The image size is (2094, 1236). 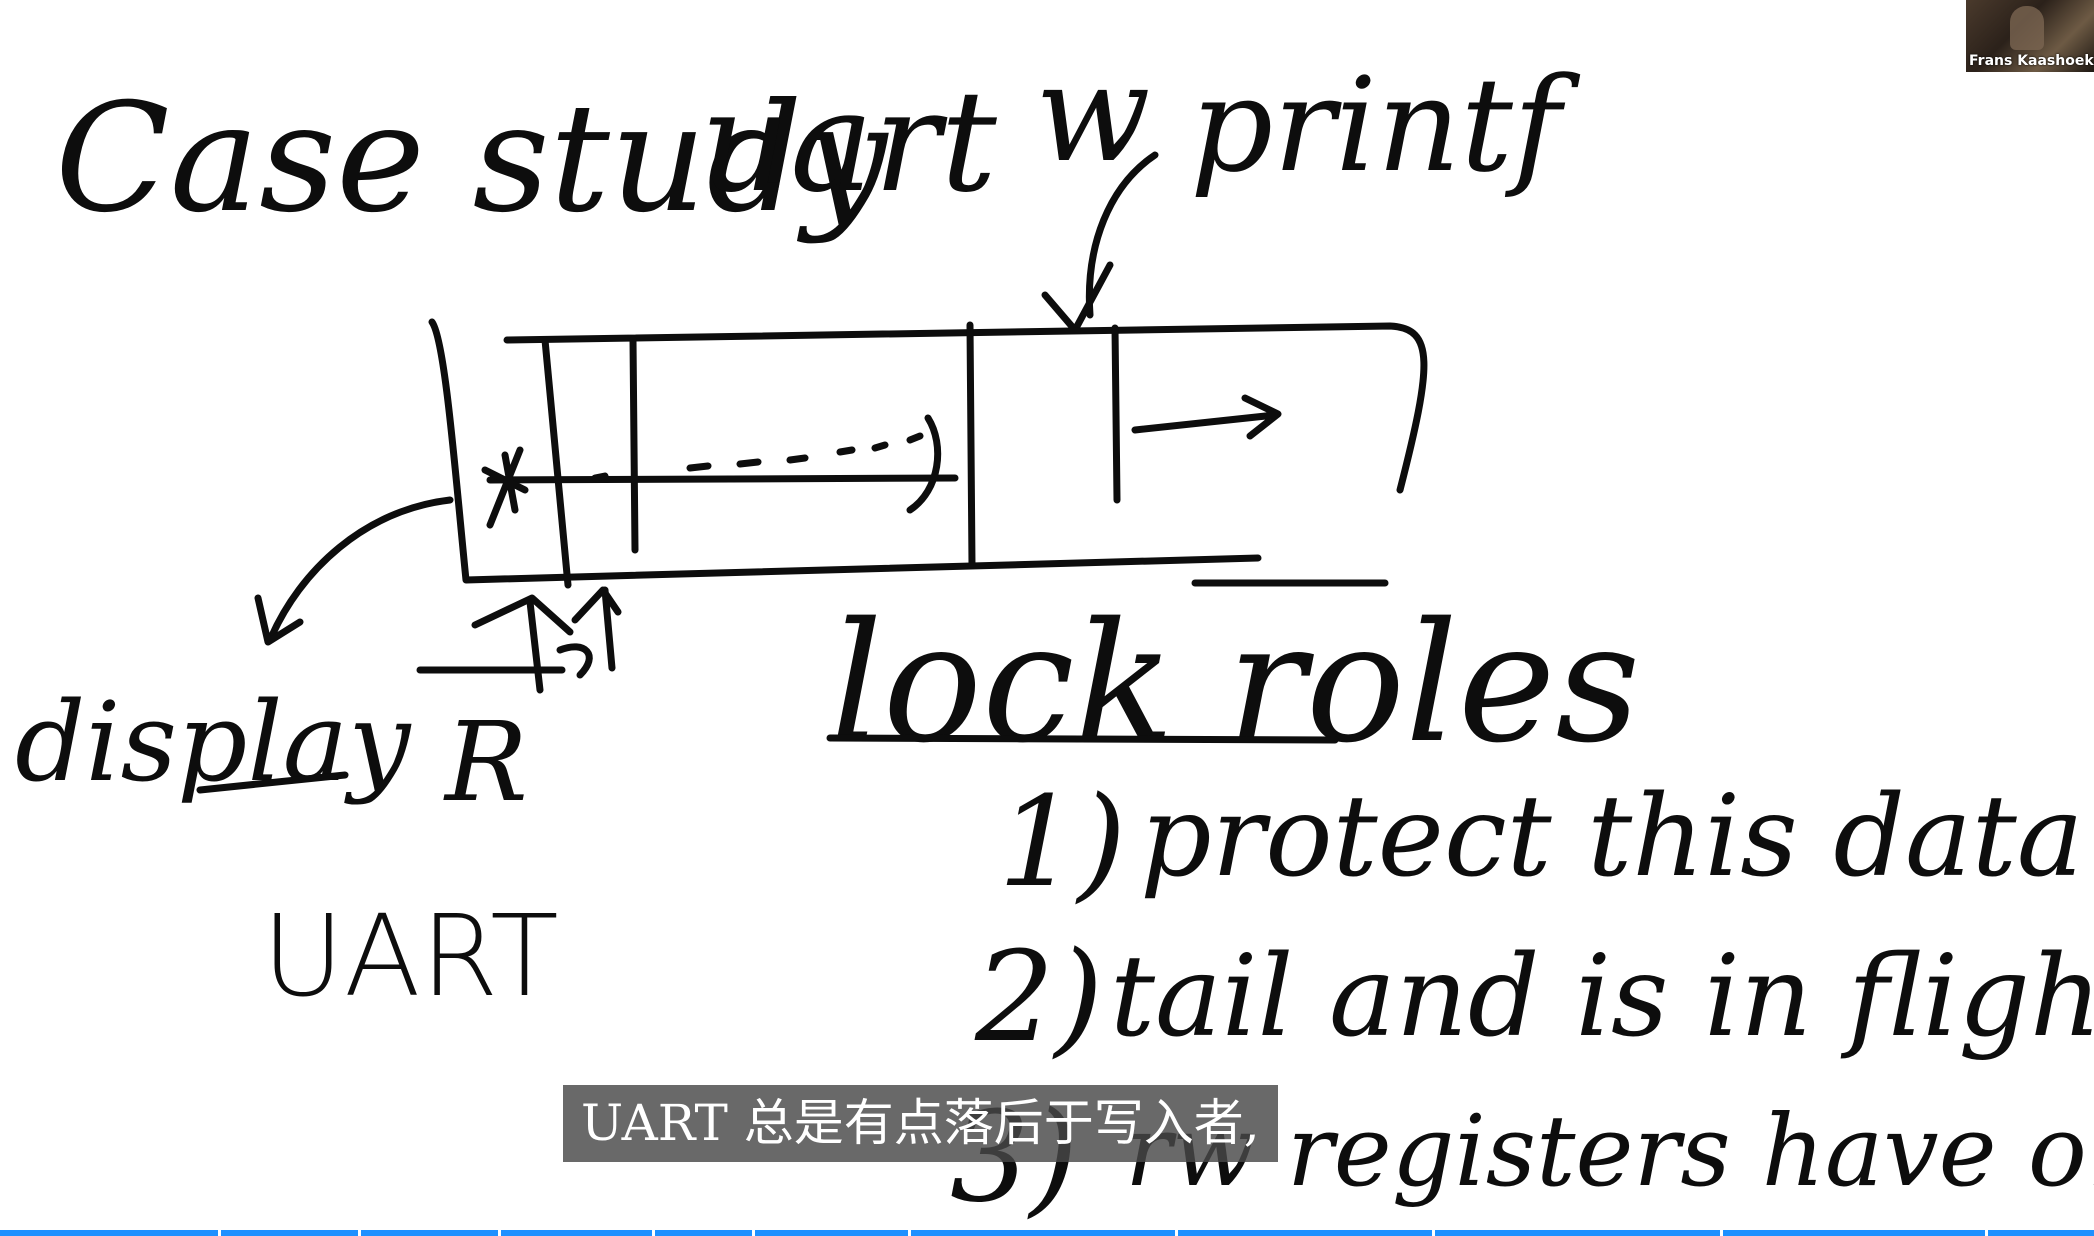 I want to click on lock-roles-underline, so click(x=1082, y=739).